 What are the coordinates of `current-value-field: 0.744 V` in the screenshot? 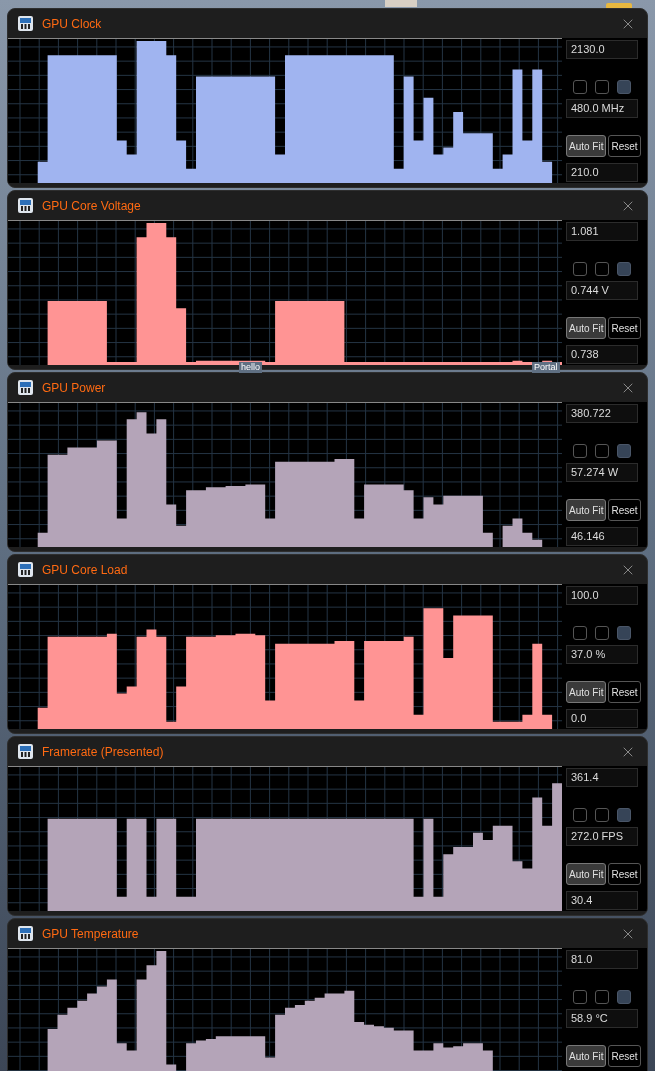 It's located at (602, 290).